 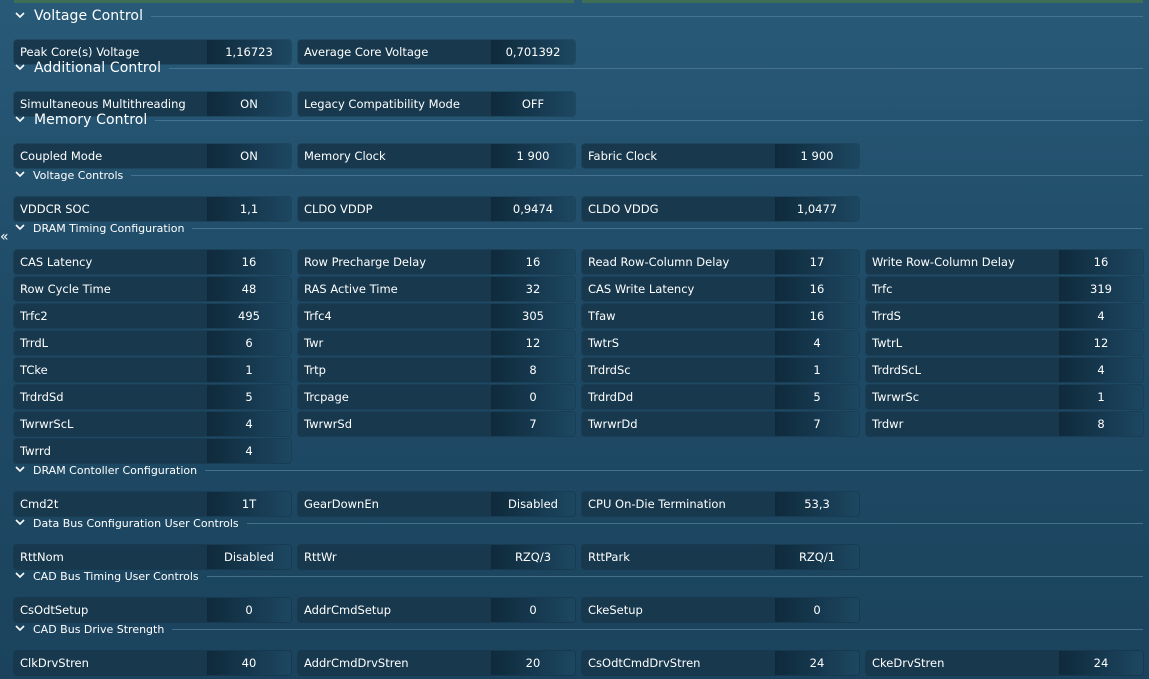 I want to click on setting-field: Twrrd 4, so click(x=152, y=451).